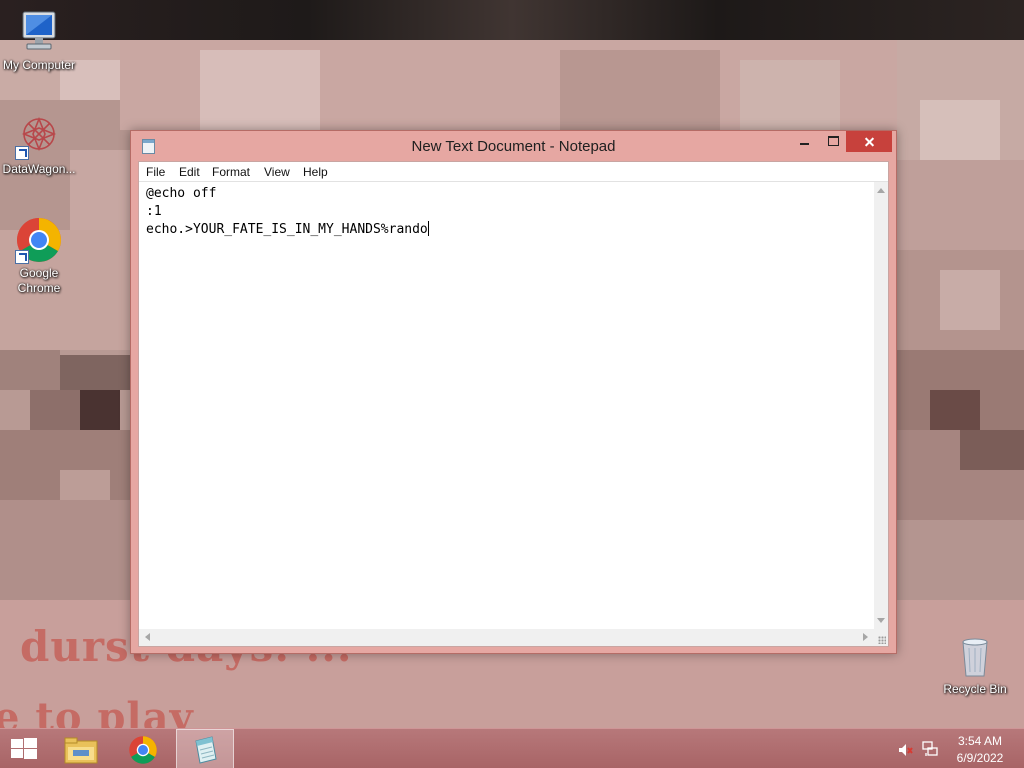  Describe the element at coordinates (154, 211) in the screenshot. I see `editor-line: :1` at that location.